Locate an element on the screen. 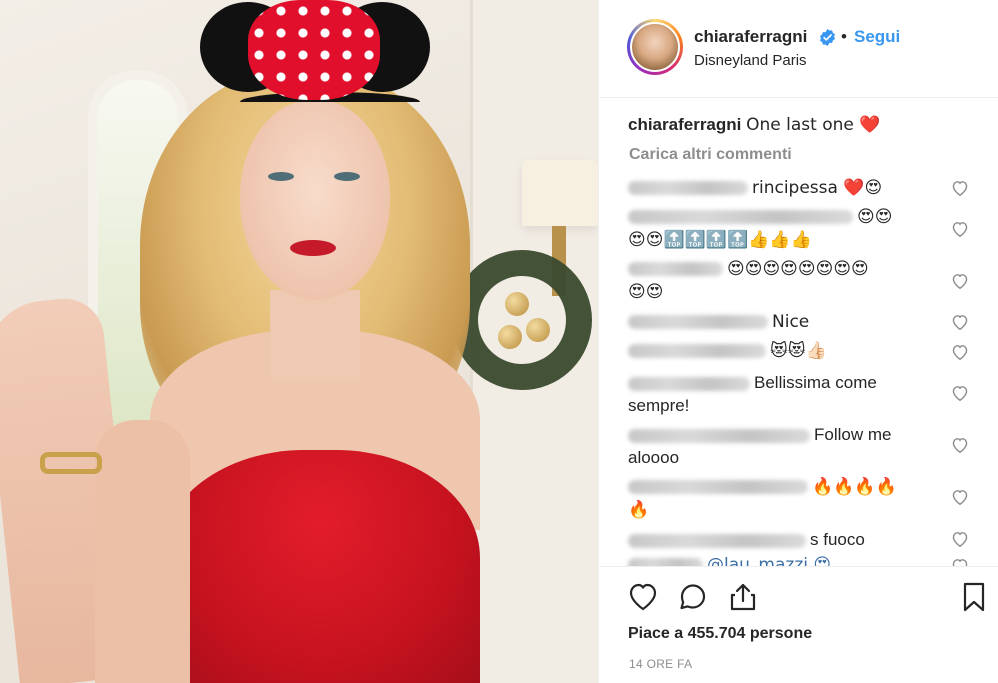 The height and width of the screenshot is (683, 998). lips is located at coordinates (313, 248).